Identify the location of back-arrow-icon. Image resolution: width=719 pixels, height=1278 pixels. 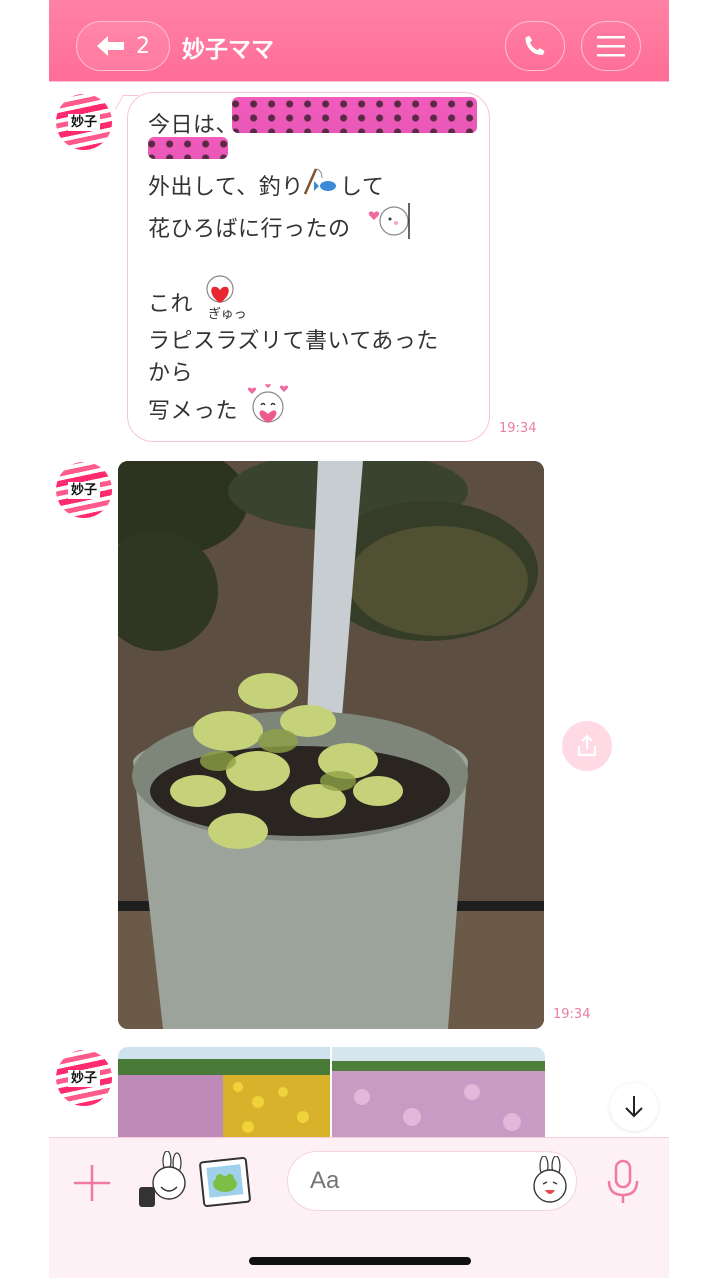
(110, 46).